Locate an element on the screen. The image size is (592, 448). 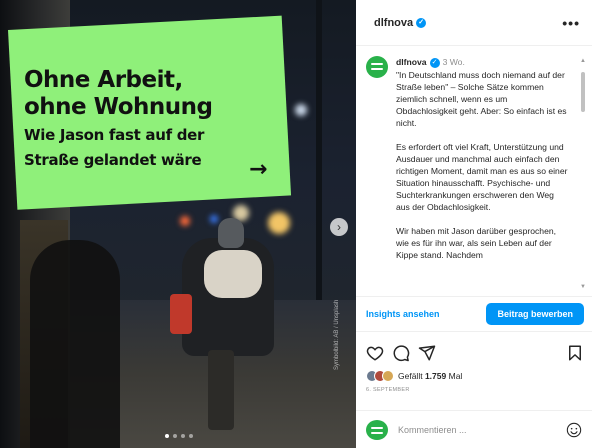
likes-count: 1.759 is located at coordinates (435, 376).